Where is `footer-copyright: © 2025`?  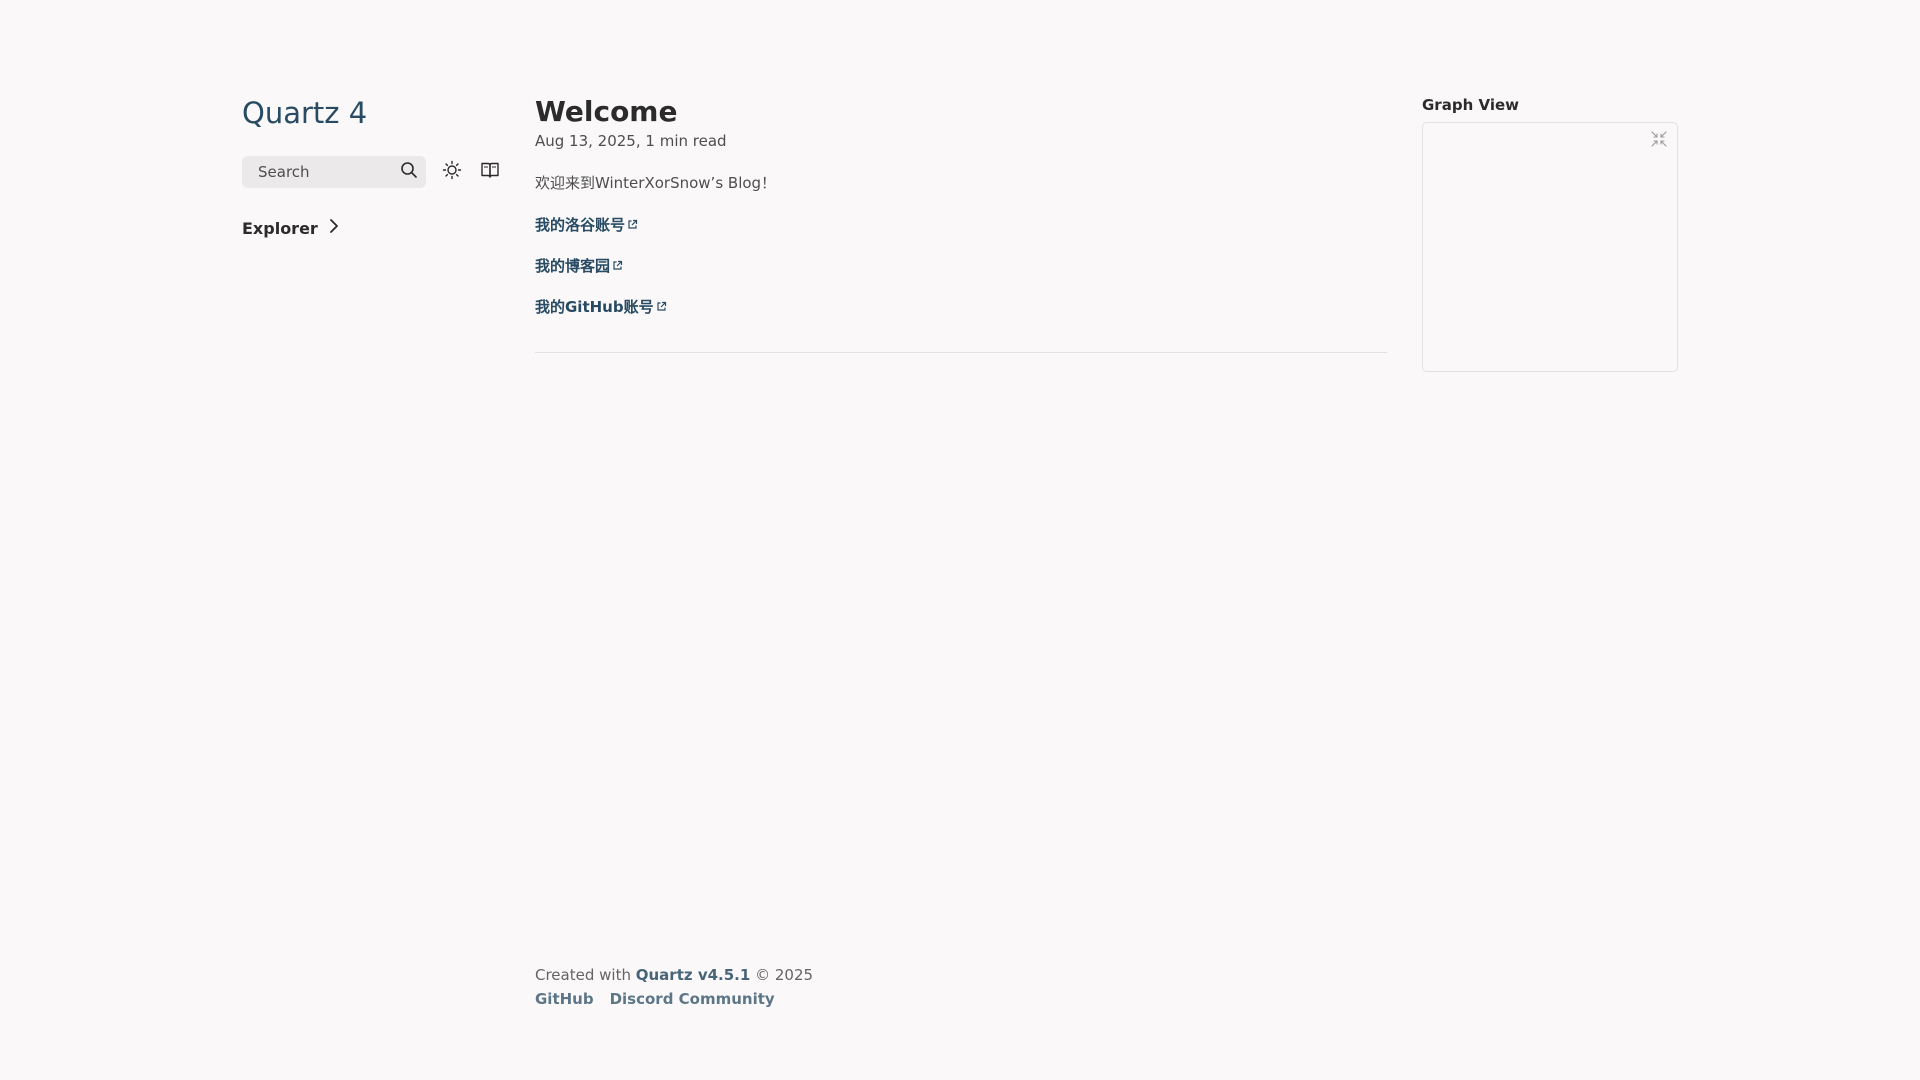
footer-copyright: © 2025 is located at coordinates (784, 975).